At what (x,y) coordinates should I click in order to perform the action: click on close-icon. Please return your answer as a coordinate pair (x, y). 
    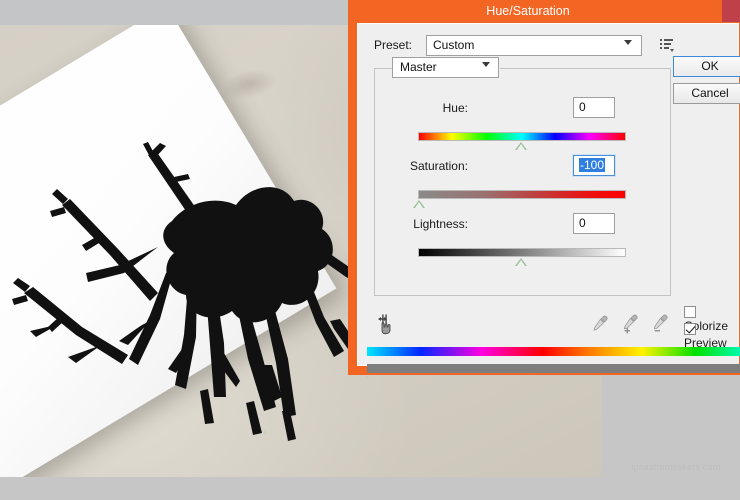
    Looking at the image, I should click on (731, 11).